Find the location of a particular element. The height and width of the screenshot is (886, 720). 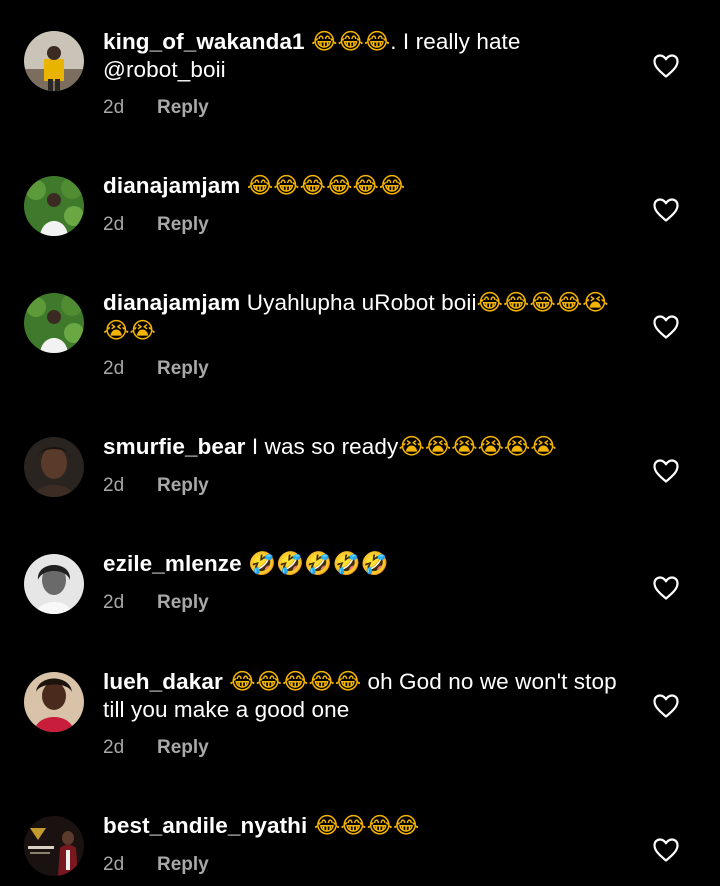

person-avatar-grayscale is located at coordinates (54, 584).